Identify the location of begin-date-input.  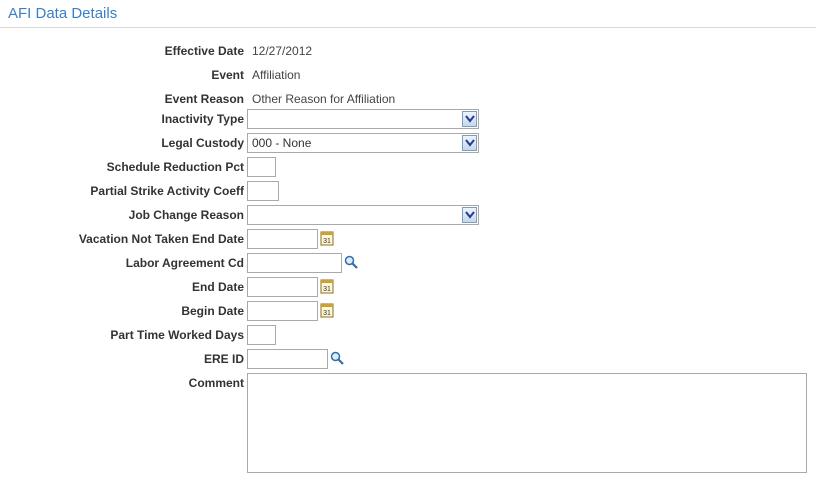
(282, 311).